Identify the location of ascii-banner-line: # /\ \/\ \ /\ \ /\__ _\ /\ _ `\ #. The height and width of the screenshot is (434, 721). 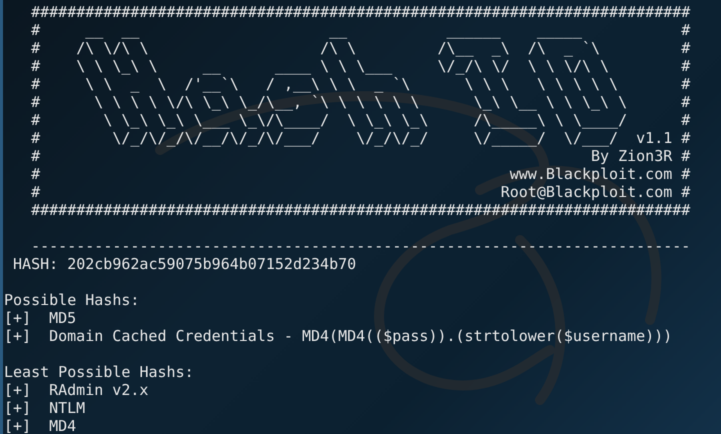
(360, 48).